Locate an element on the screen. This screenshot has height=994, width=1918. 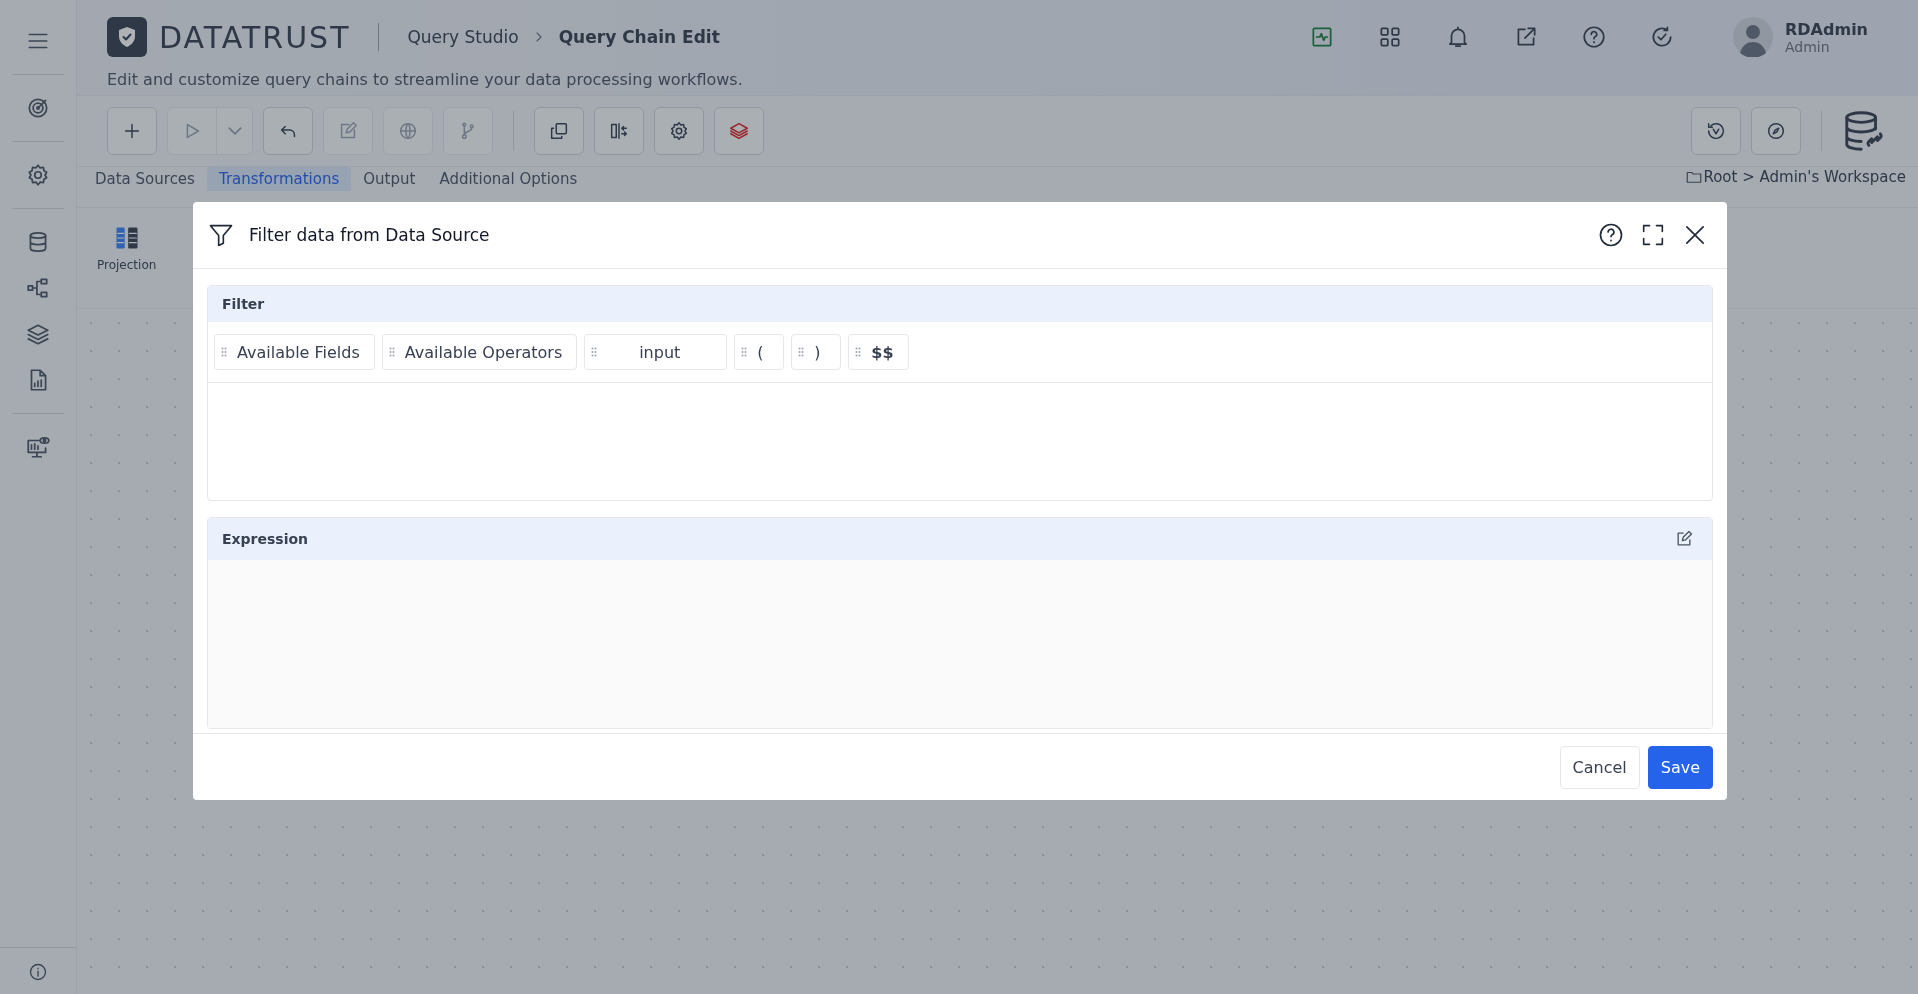
breadcrumb-item: Query Chain Edit is located at coordinates (639, 37).